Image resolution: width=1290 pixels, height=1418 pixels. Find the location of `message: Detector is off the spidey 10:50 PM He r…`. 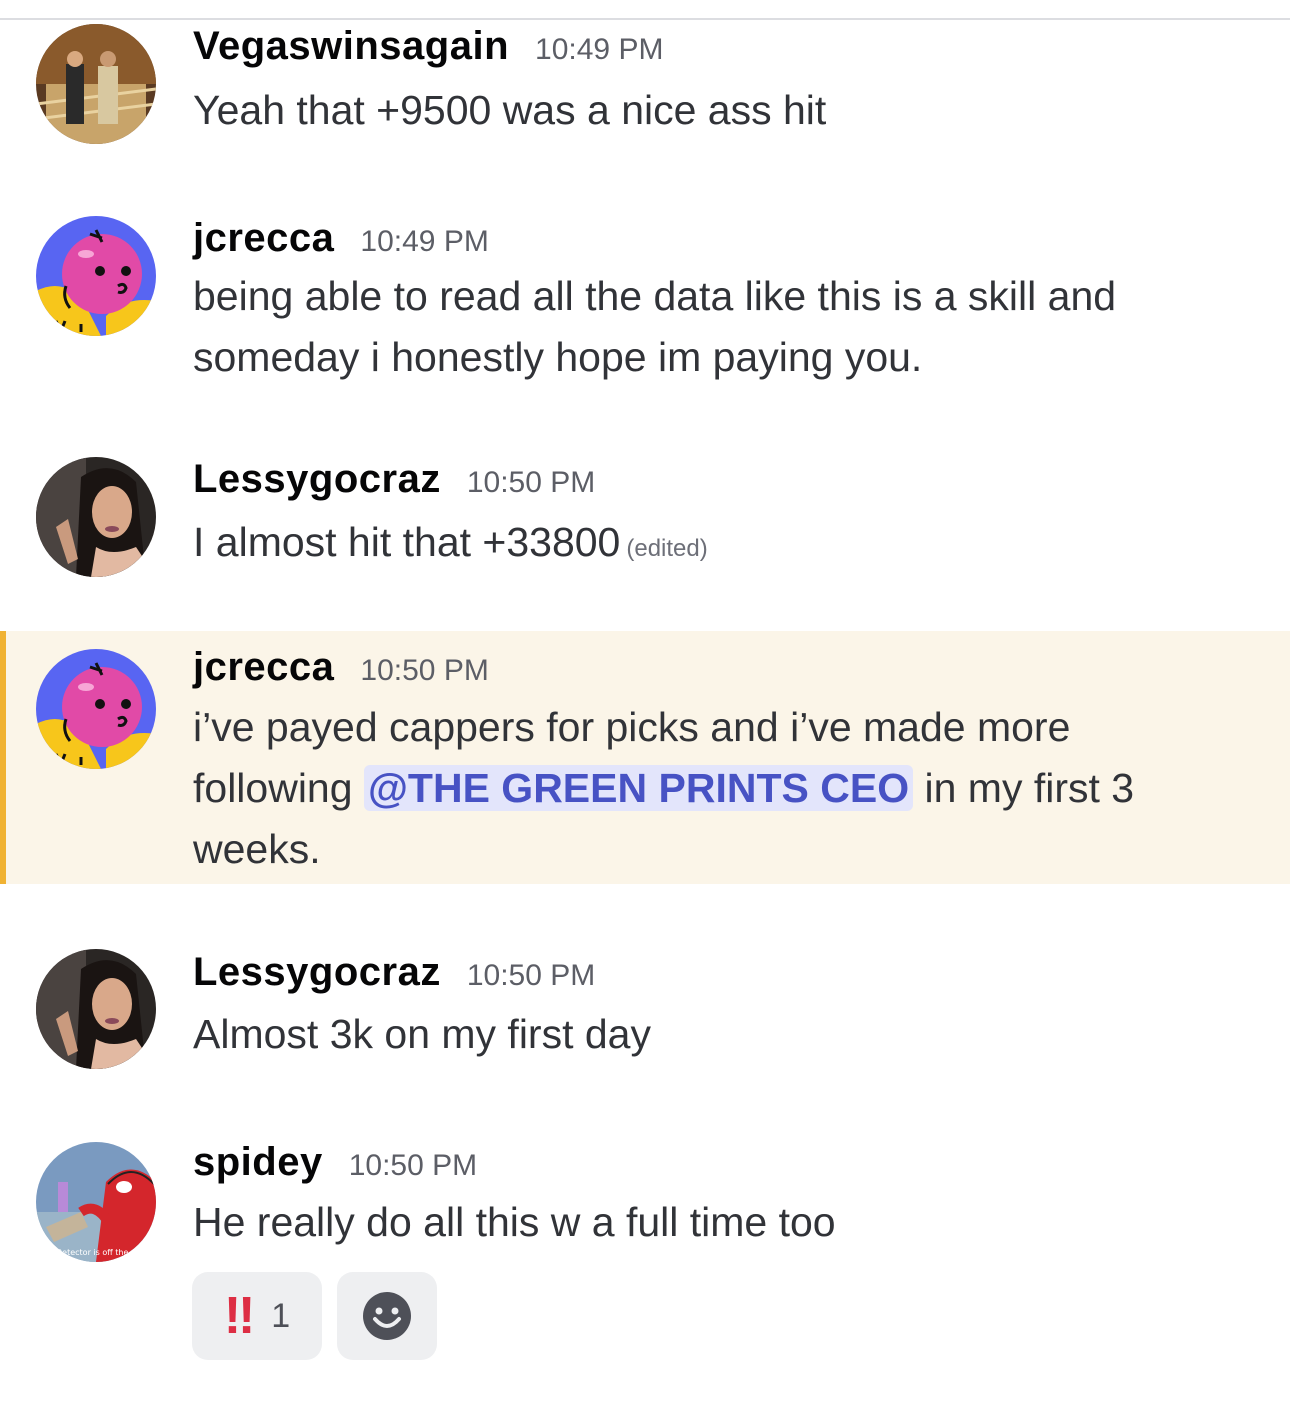

message: Detector is off the spidey 10:50 PM He r… is located at coordinates (645, 1191).